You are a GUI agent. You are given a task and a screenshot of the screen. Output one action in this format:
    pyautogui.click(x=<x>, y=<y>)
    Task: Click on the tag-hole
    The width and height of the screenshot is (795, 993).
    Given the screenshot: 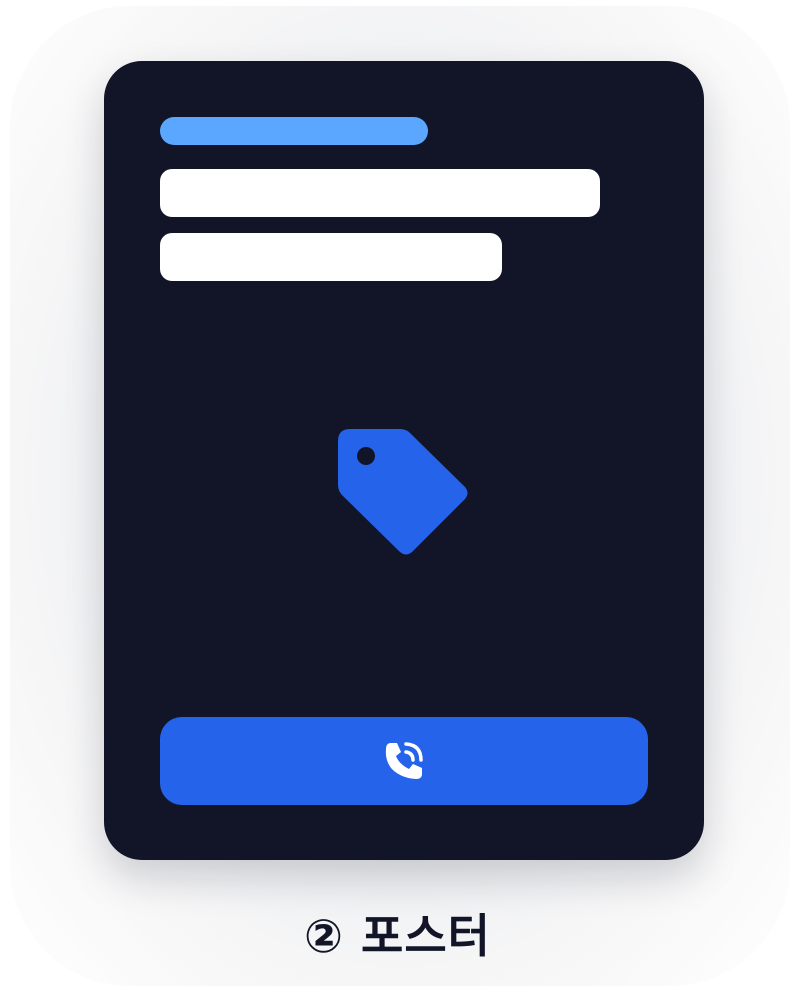 What is the action you would take?
    pyautogui.click(x=366, y=456)
    